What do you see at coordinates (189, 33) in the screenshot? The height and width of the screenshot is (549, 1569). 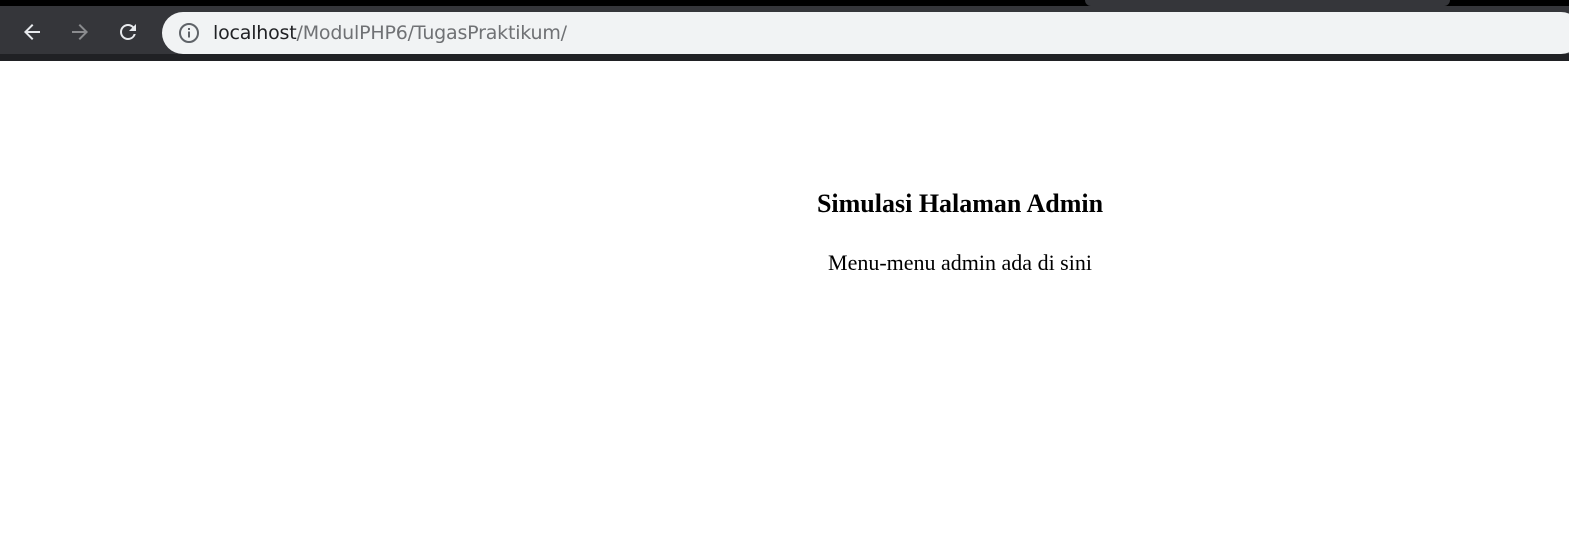 I see `info-icon` at bounding box center [189, 33].